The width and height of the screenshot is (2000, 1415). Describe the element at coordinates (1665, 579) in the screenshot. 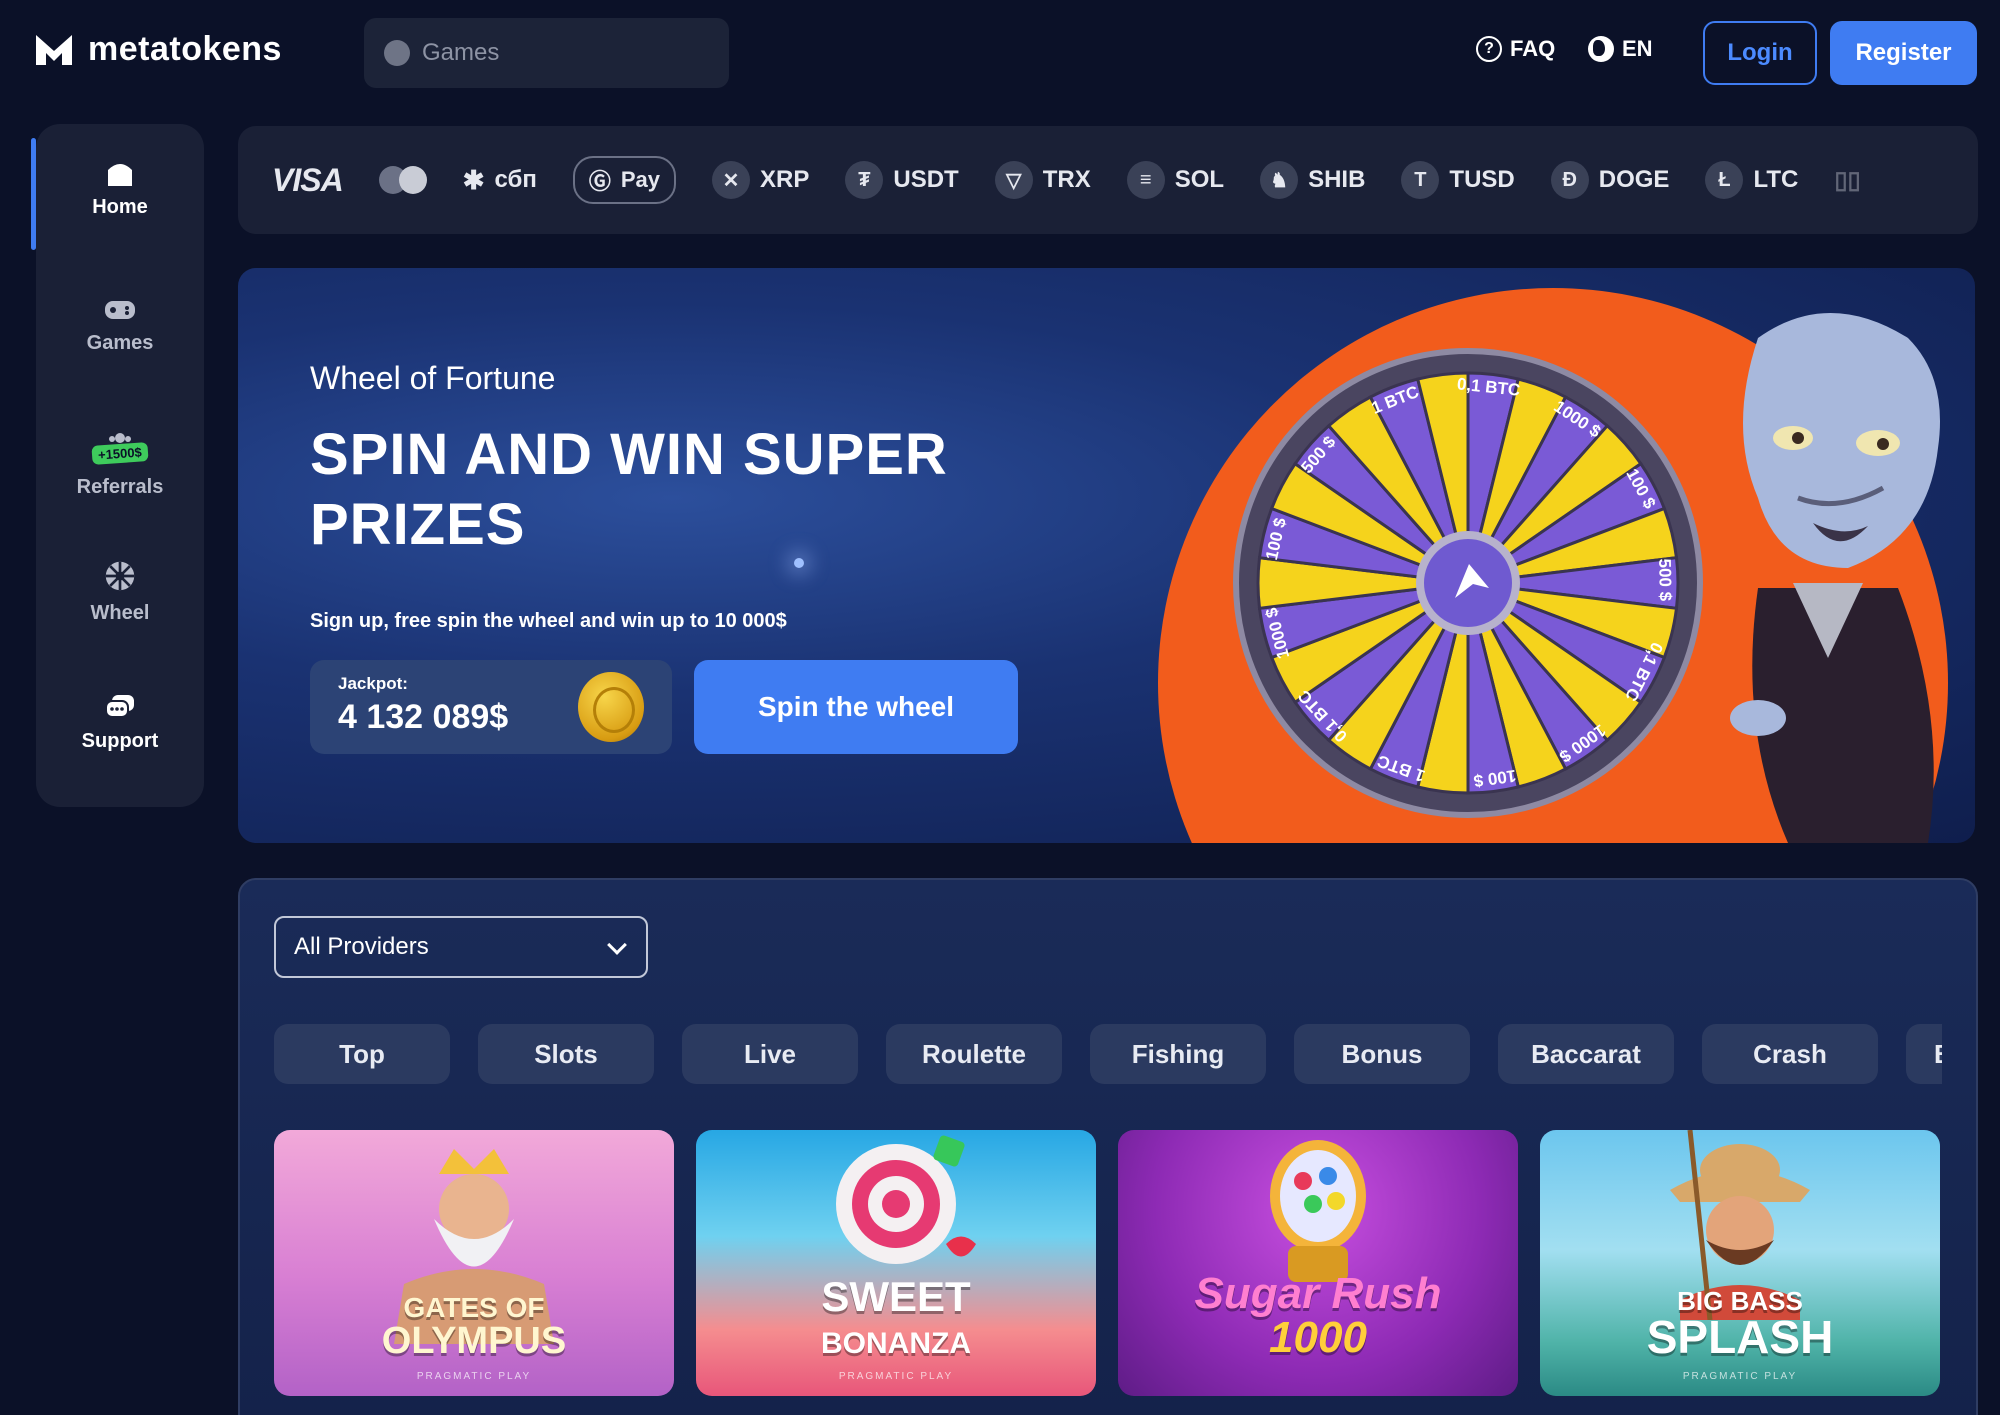

I see `wheel-prize-label: 500 $` at that location.